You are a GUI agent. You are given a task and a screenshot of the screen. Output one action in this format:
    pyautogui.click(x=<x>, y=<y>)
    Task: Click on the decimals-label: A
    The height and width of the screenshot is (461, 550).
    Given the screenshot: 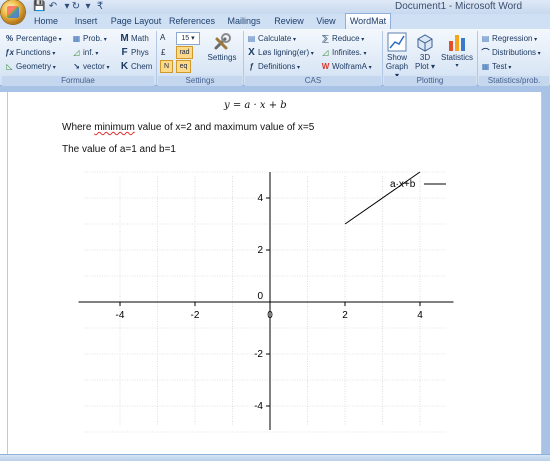 What is the action you would take?
    pyautogui.click(x=163, y=37)
    